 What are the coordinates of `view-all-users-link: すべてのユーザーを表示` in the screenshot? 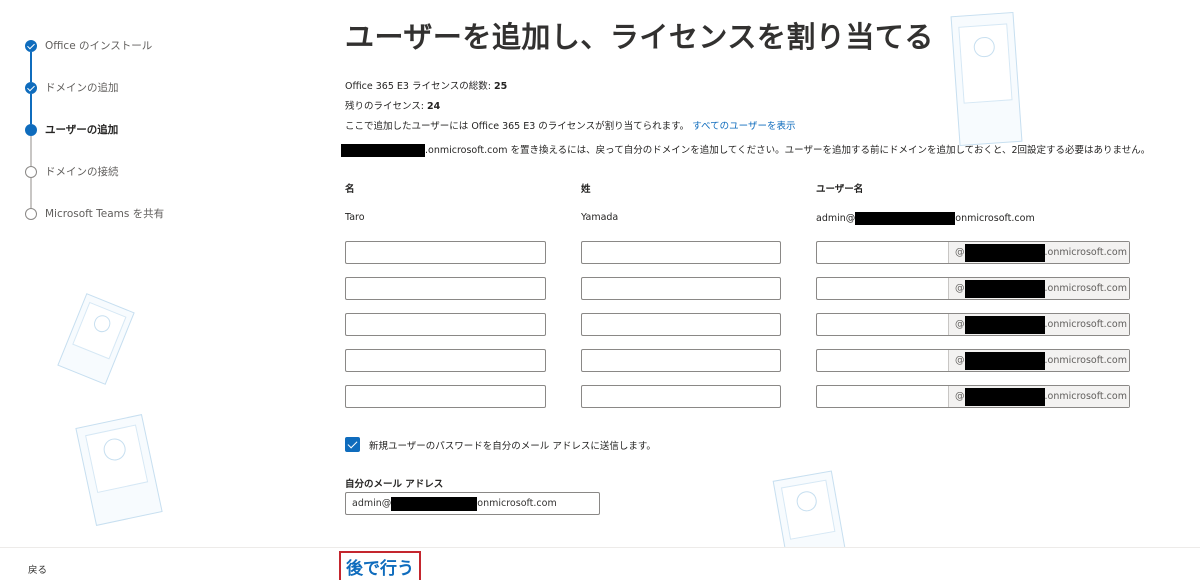 It's located at (743, 126).